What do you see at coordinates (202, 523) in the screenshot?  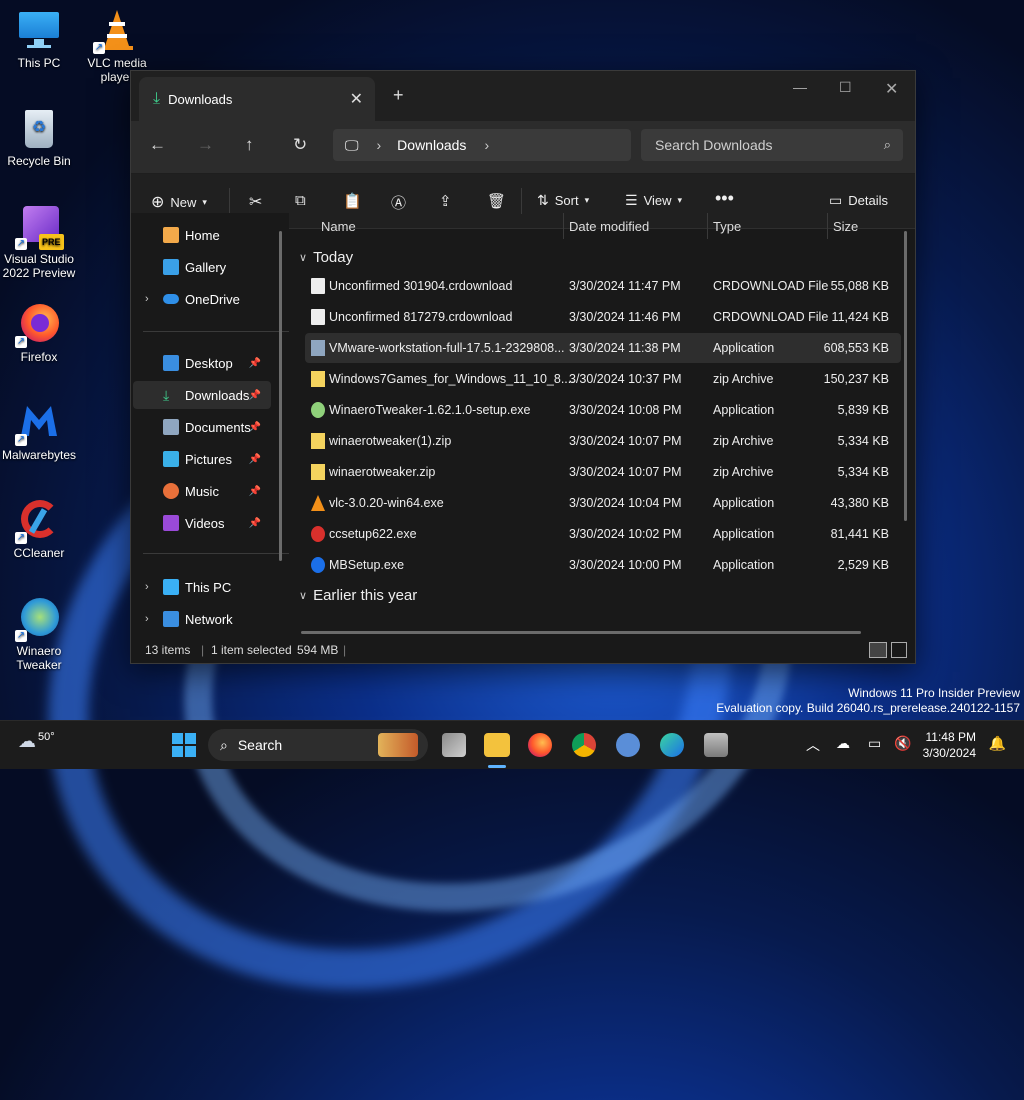 I see `sidebar-item-videos: Videos 📌` at bounding box center [202, 523].